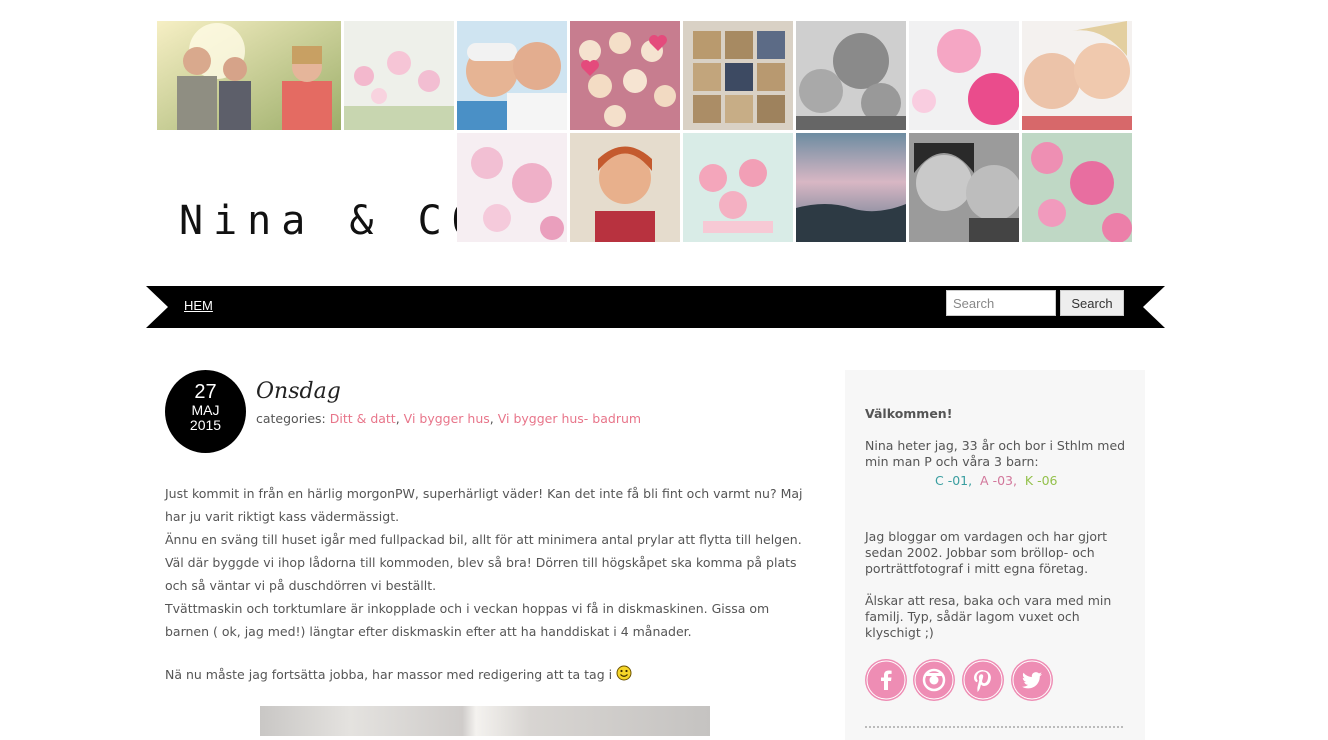 This screenshot has height=740, width=1328. What do you see at coordinates (983, 680) in the screenshot?
I see `pinterest-icon` at bounding box center [983, 680].